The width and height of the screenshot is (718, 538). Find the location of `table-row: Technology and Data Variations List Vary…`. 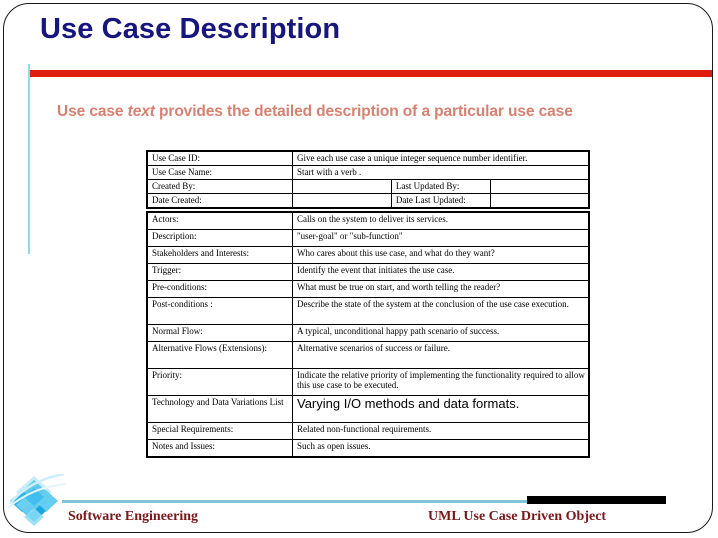

table-row: Technology and Data Variations List Vary… is located at coordinates (368, 409).